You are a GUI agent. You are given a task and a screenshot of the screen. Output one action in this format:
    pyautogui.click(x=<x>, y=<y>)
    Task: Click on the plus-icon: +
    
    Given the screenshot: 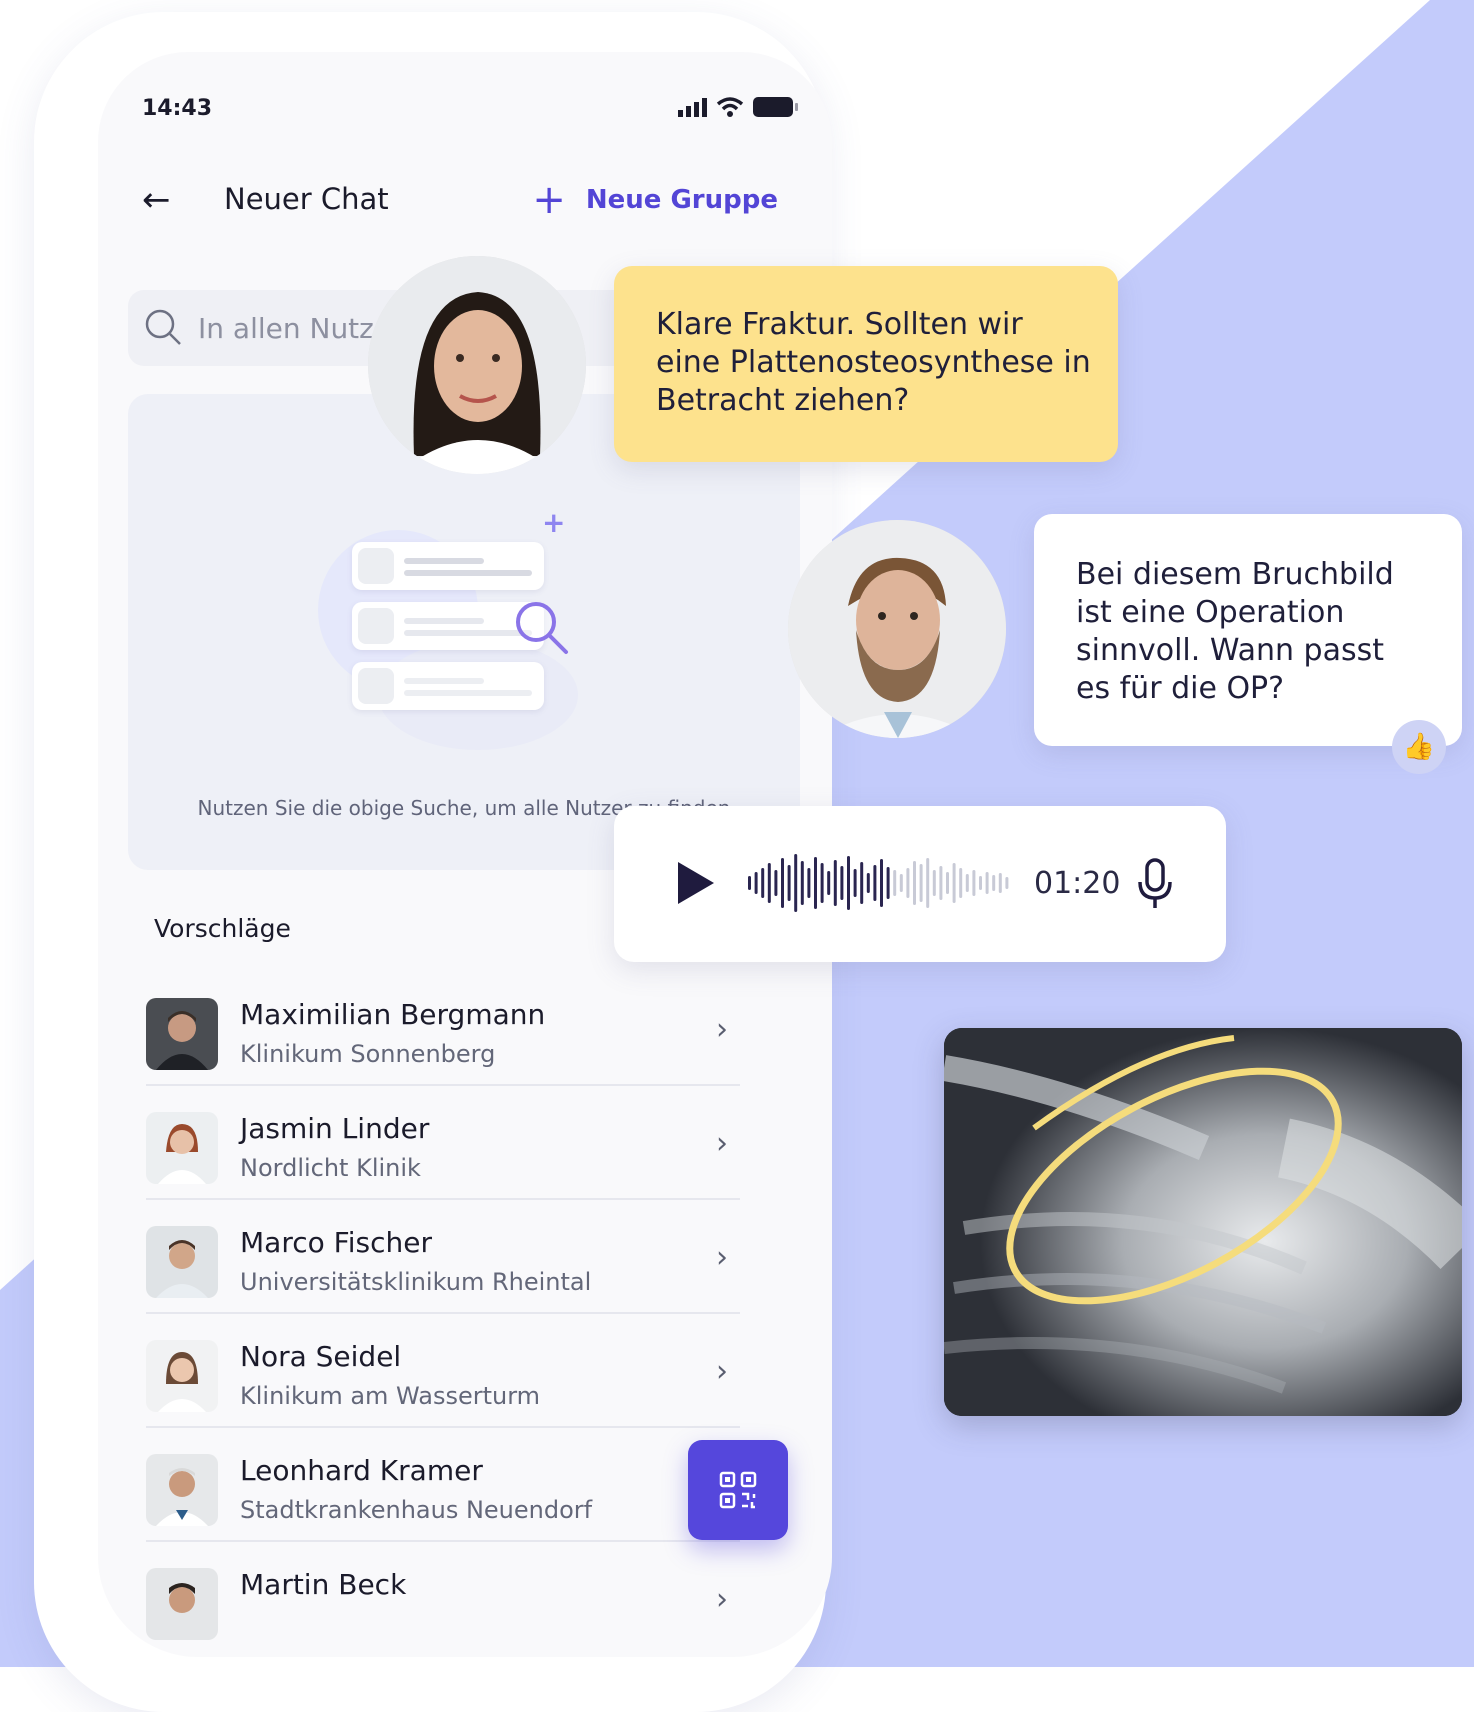 What is the action you would take?
    pyautogui.click(x=549, y=200)
    